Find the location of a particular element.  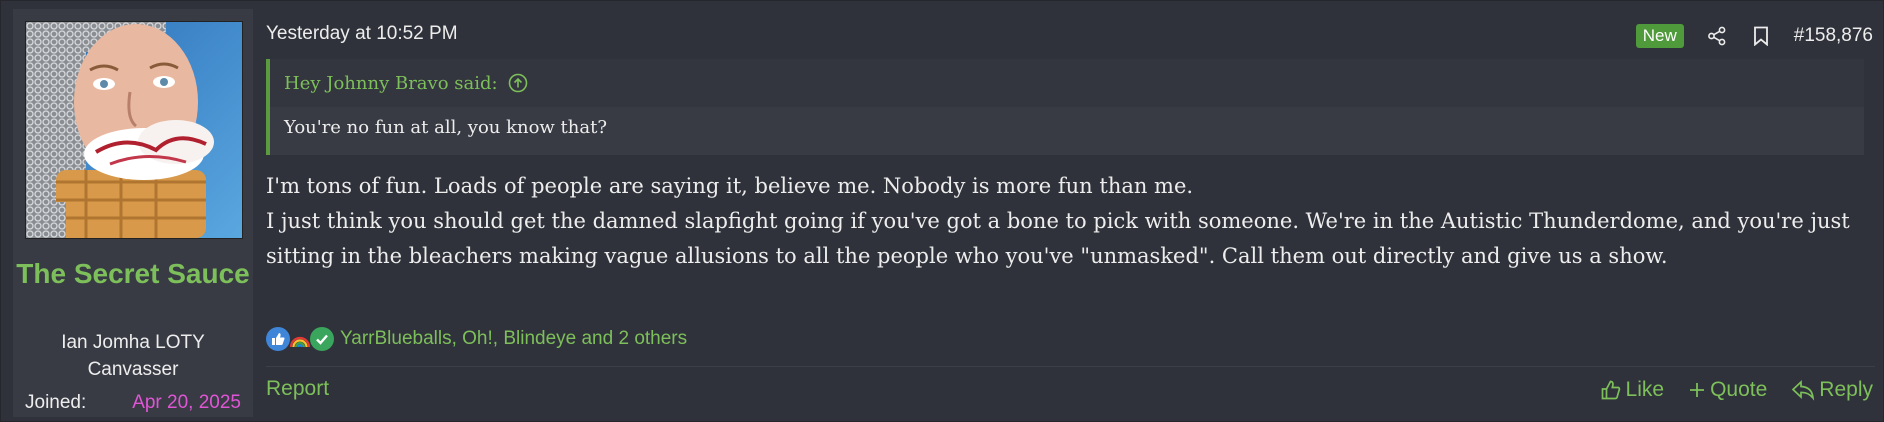

joined-label: Joined: is located at coordinates (56, 402).